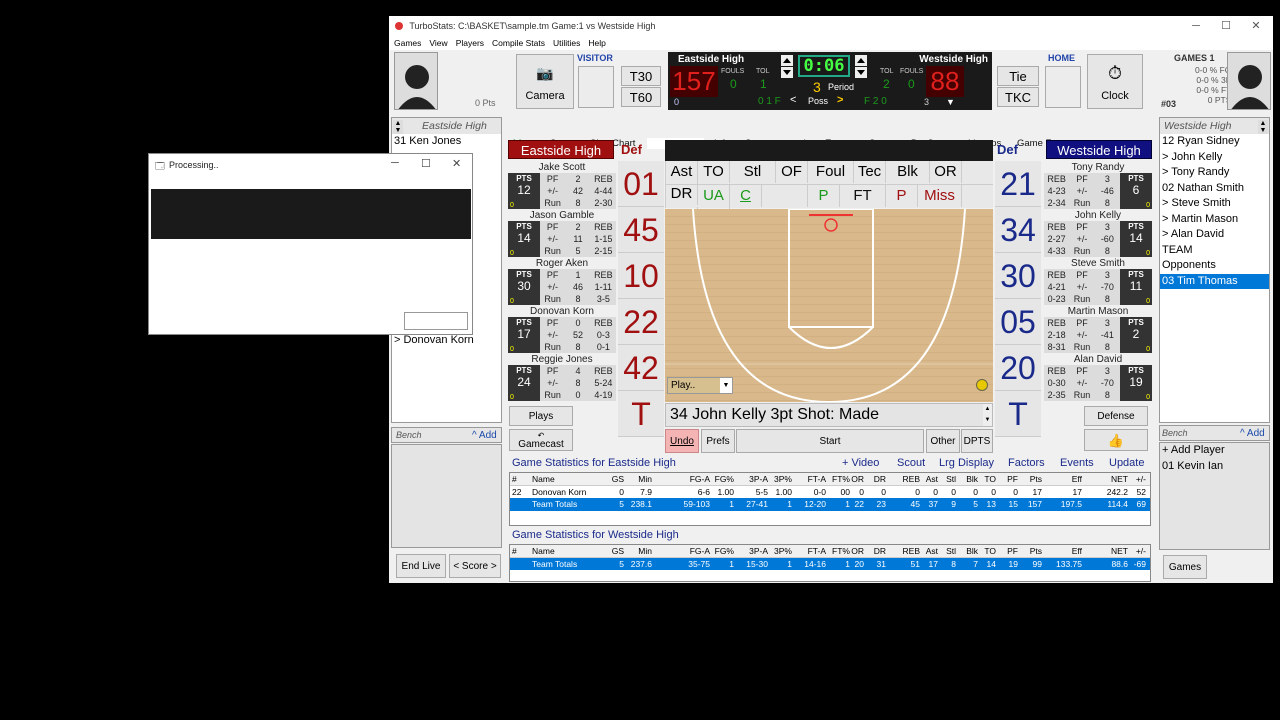  What do you see at coordinates (1018, 76) in the screenshot?
I see `tie-button: Tie` at bounding box center [1018, 76].